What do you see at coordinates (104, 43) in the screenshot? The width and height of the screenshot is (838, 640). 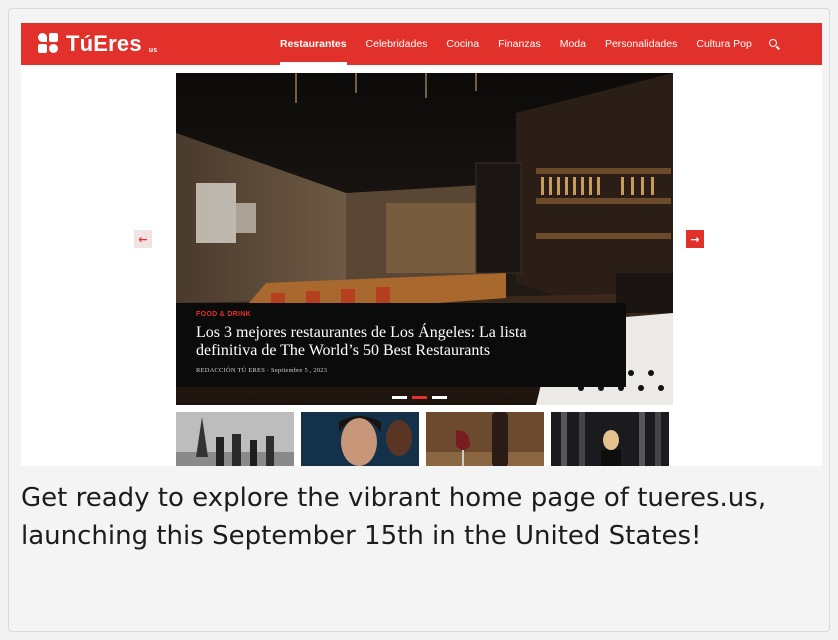 I see `logo-text: TúEres` at bounding box center [104, 43].